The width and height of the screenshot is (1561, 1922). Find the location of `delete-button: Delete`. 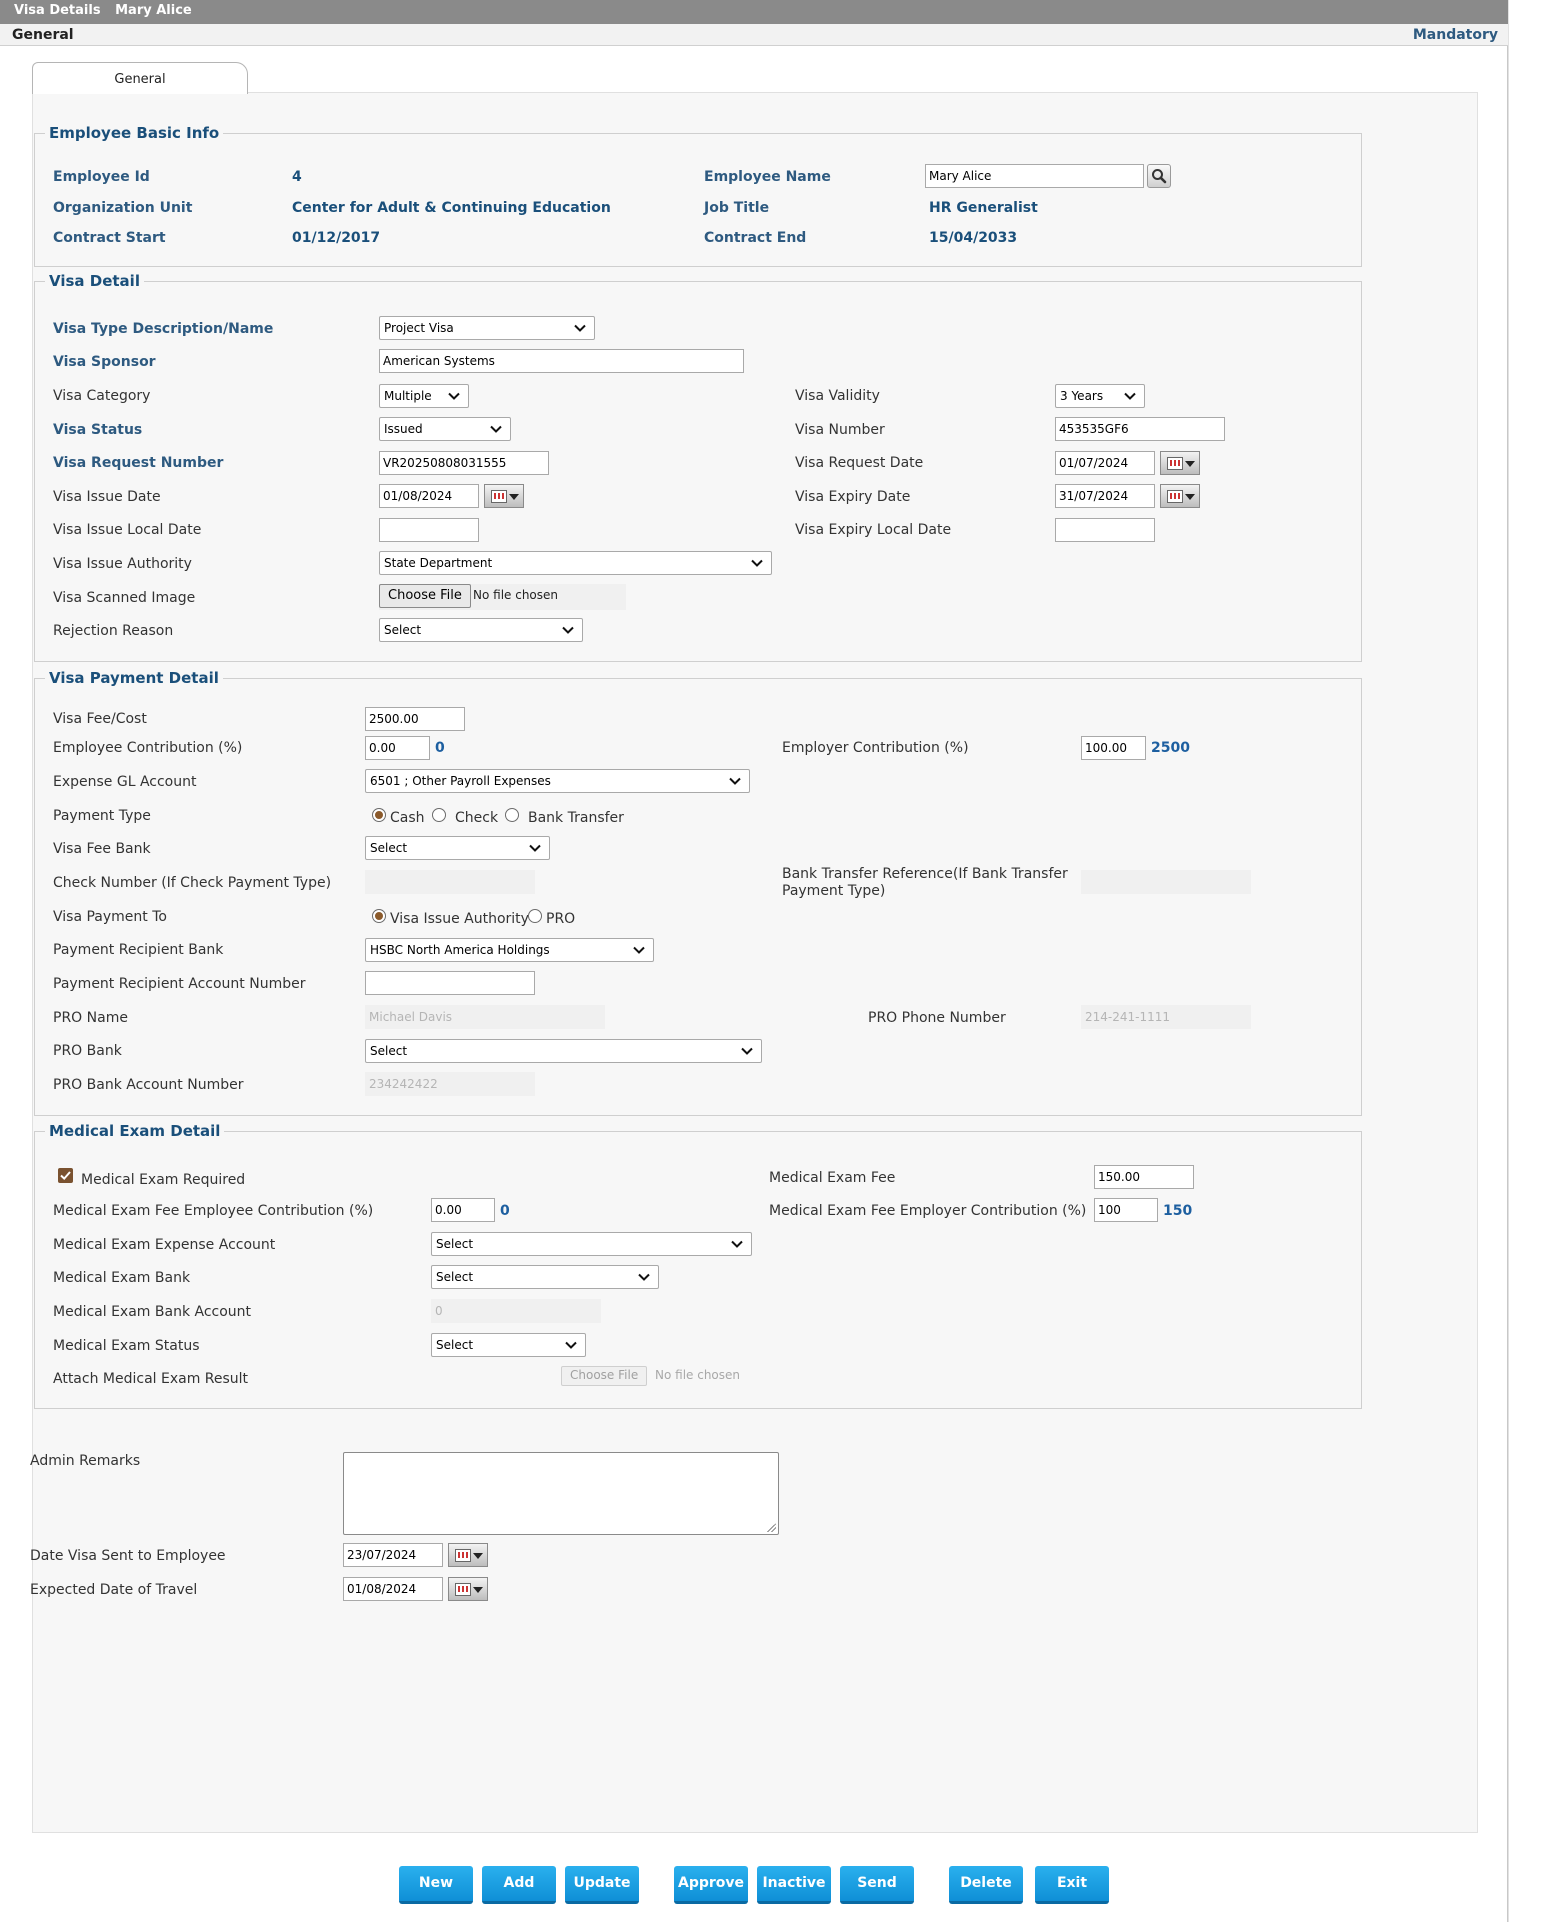

delete-button: Delete is located at coordinates (986, 1885).